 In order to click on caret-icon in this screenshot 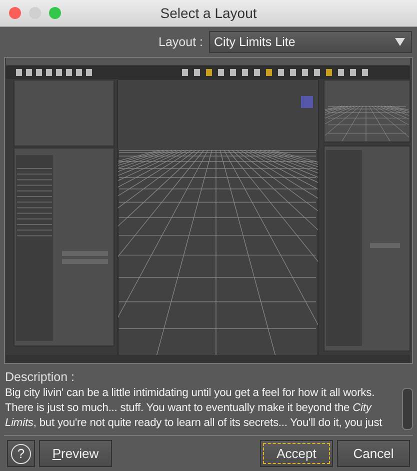, I will do `click(400, 42)`.